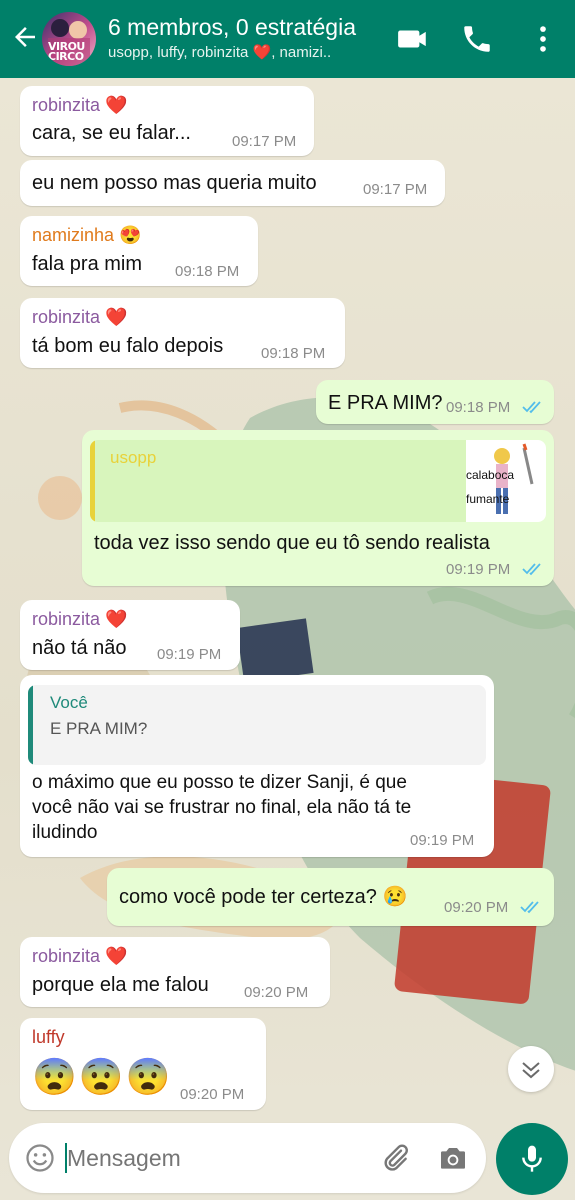  What do you see at coordinates (257, 725) in the screenshot?
I see `quoted-message: Você E PRA MIM?` at bounding box center [257, 725].